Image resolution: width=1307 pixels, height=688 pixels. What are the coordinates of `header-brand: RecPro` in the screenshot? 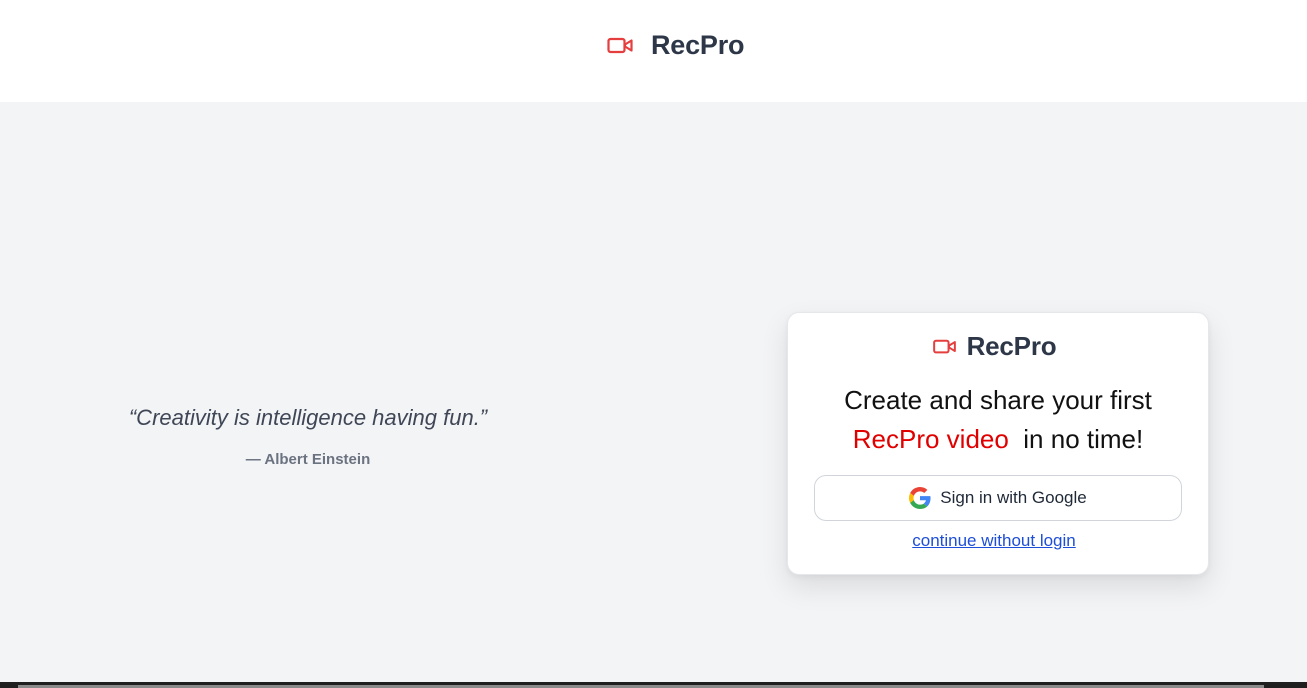 It's located at (676, 45).